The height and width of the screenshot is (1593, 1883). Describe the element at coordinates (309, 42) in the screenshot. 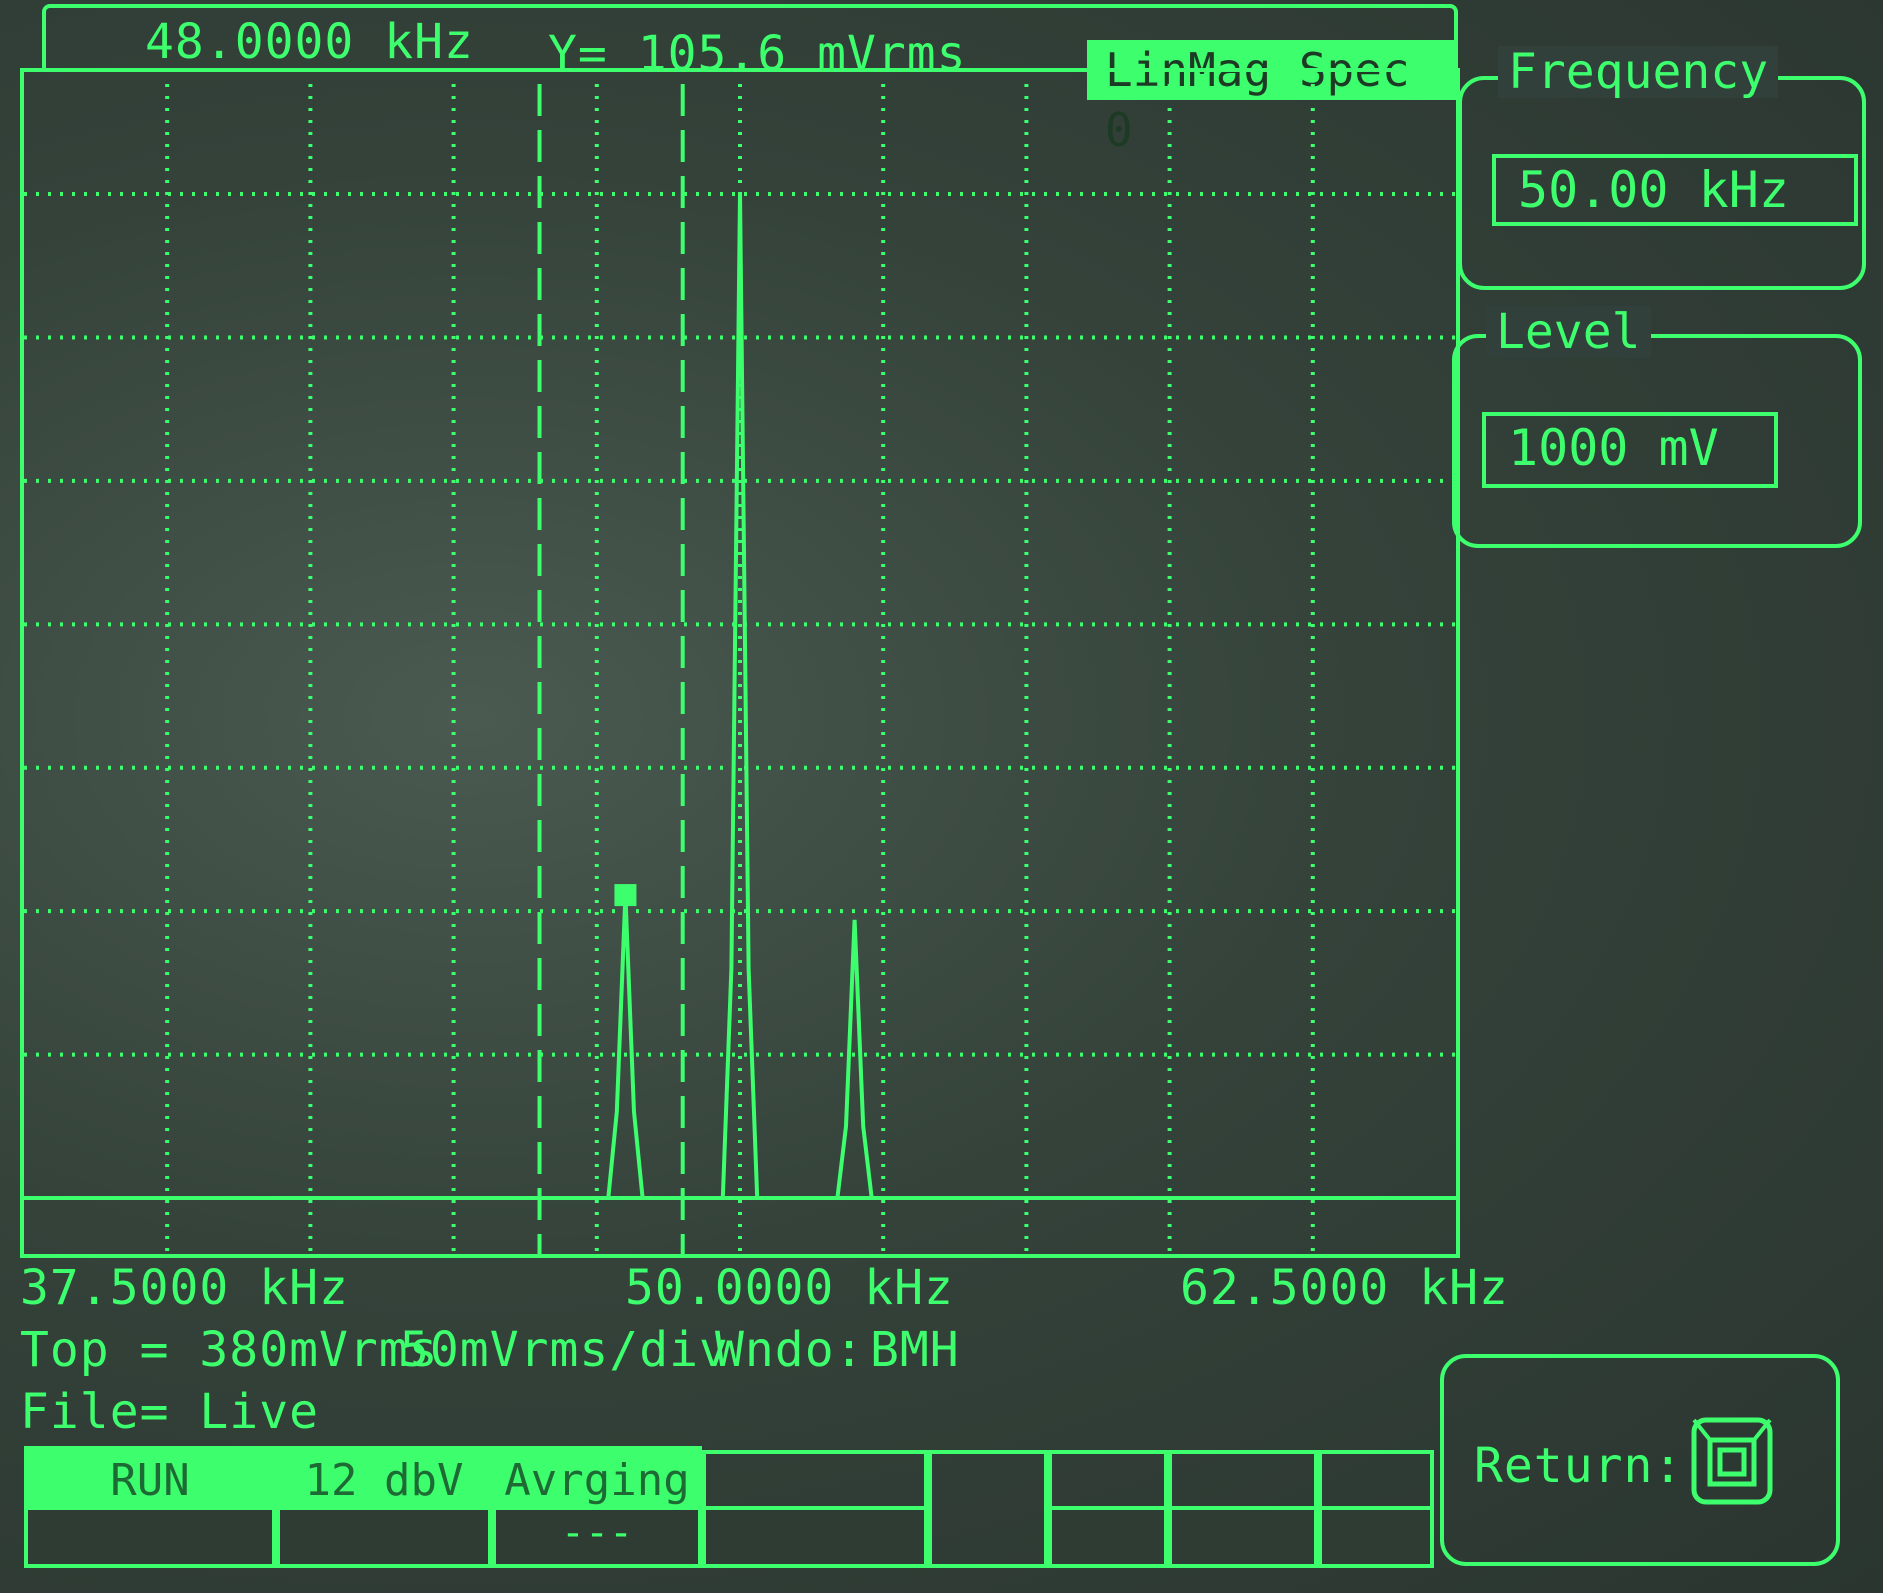

I see `marker-x-readout: 48.0000 kHz` at that location.